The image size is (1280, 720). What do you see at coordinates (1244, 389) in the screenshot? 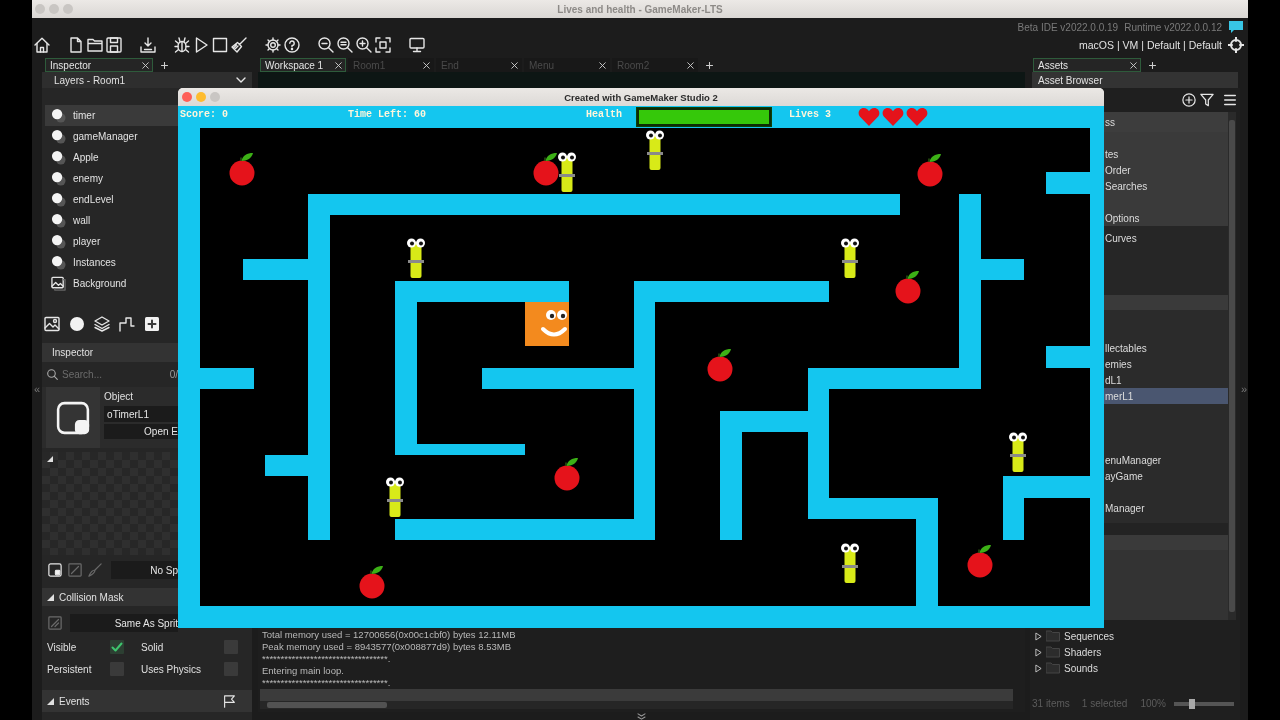
I see `collapse-toggle: »` at bounding box center [1244, 389].